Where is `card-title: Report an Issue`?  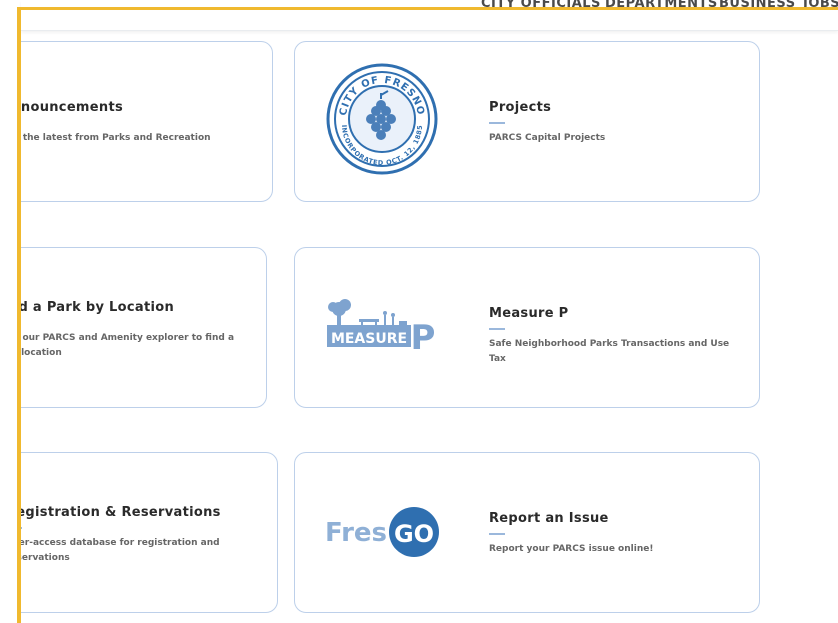 card-title: Report an Issue is located at coordinates (549, 518).